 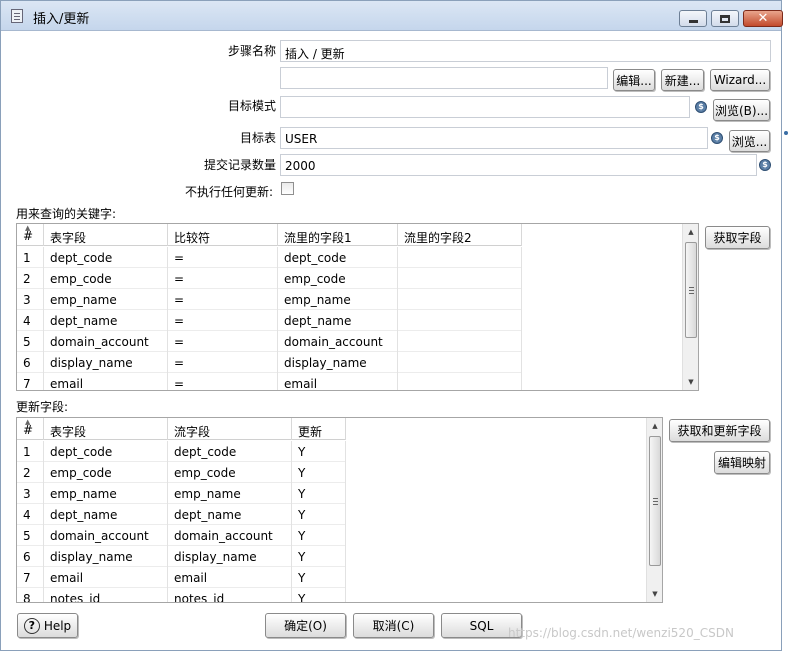 I want to click on table-field-cell: email, so click(x=106, y=577).